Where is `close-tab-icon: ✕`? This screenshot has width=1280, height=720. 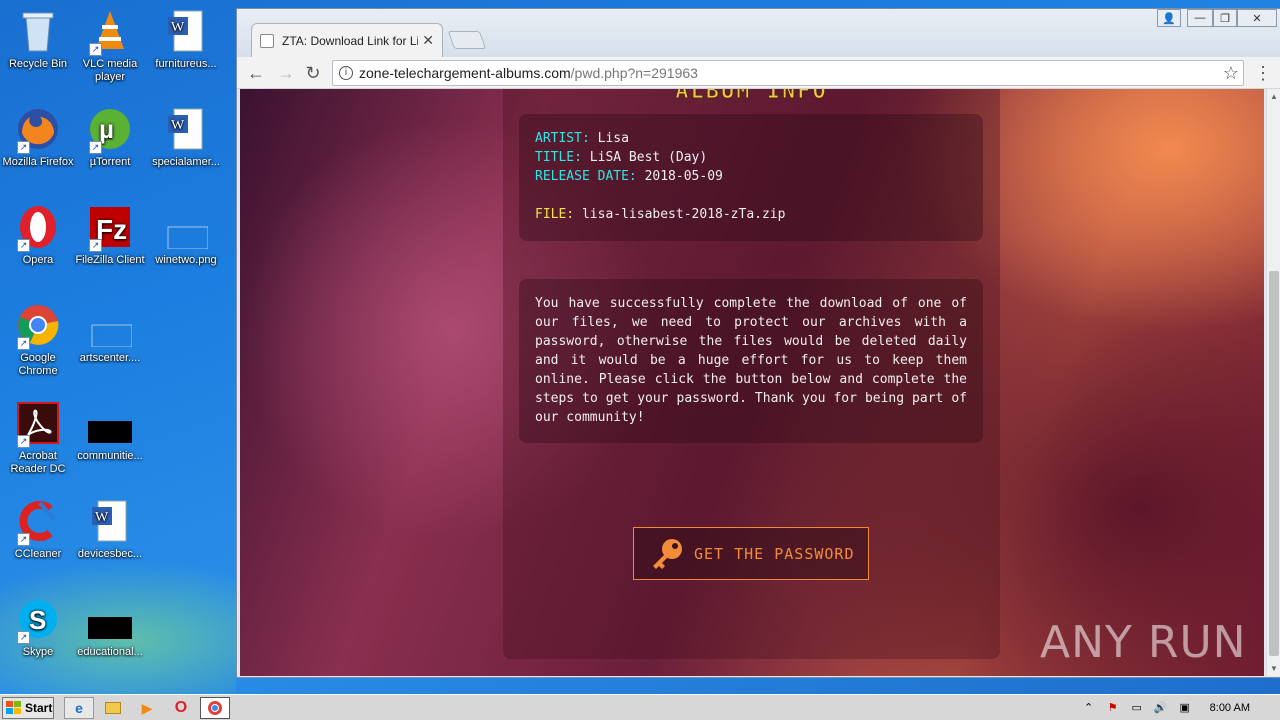 close-tab-icon: ✕ is located at coordinates (428, 40).